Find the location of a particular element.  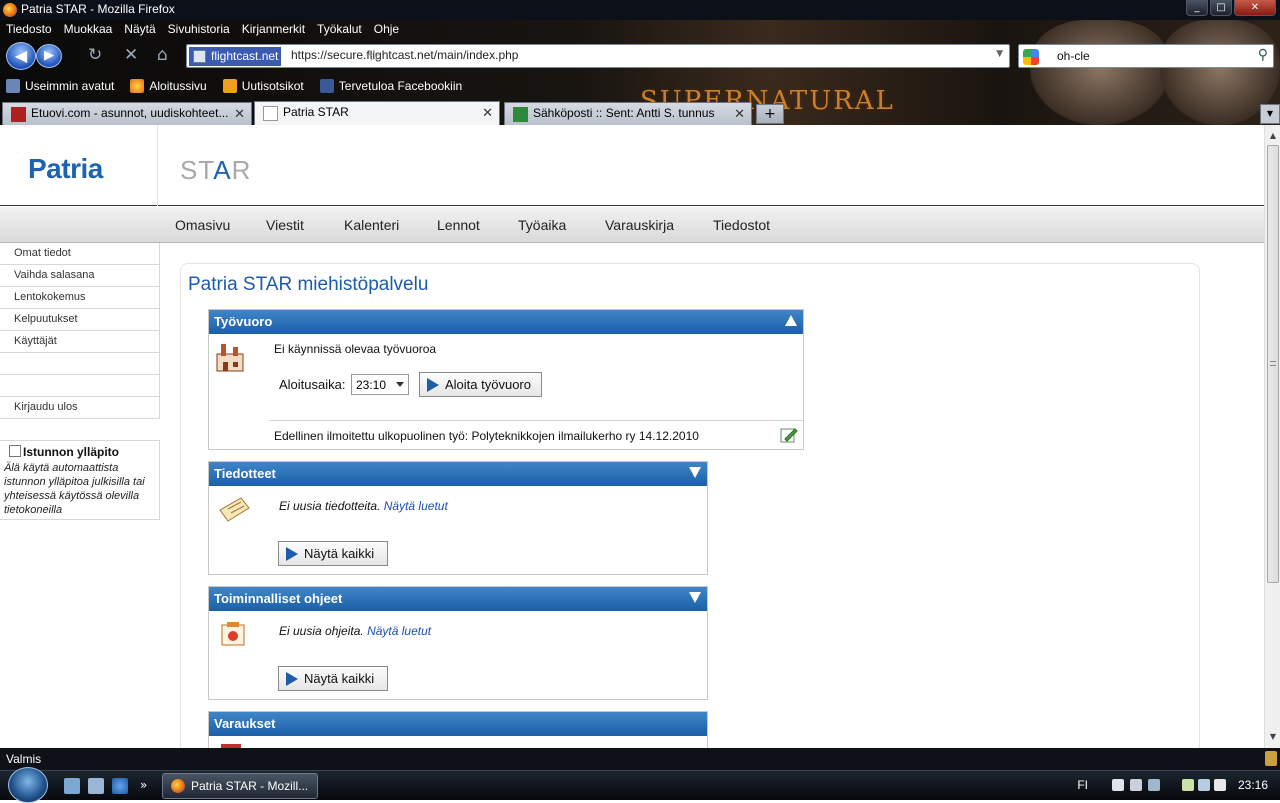

sidenav-kirjaudu-ulos: Kirjaudu ulos is located at coordinates (80, 408).